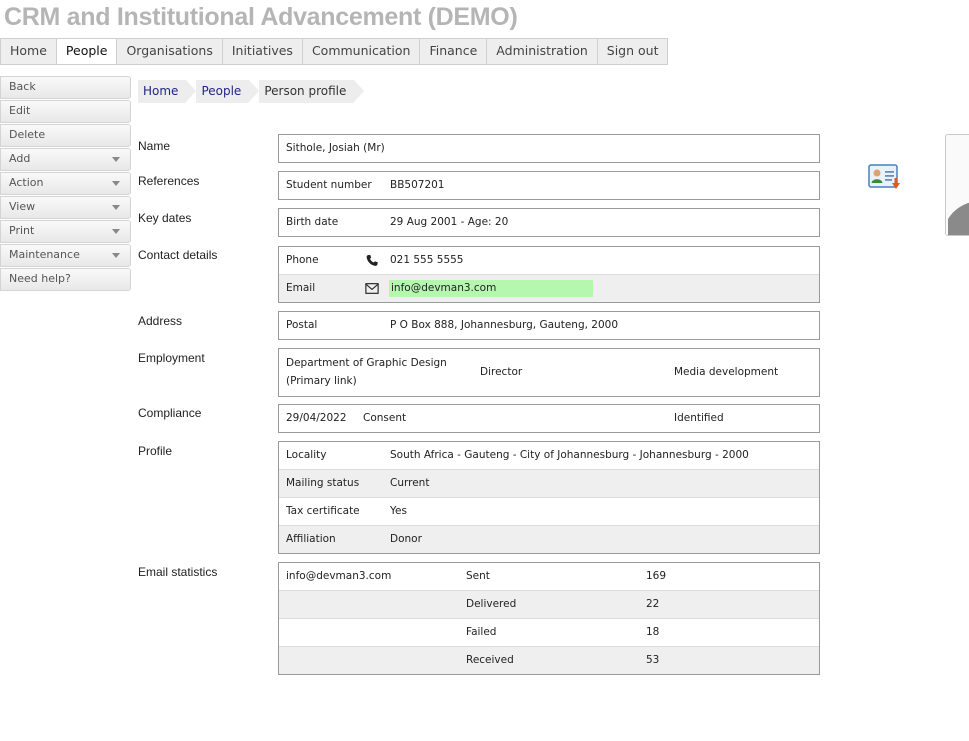  What do you see at coordinates (261, 17) in the screenshot?
I see `app-title: CRM and Institutional Advancement (DEMO)` at bounding box center [261, 17].